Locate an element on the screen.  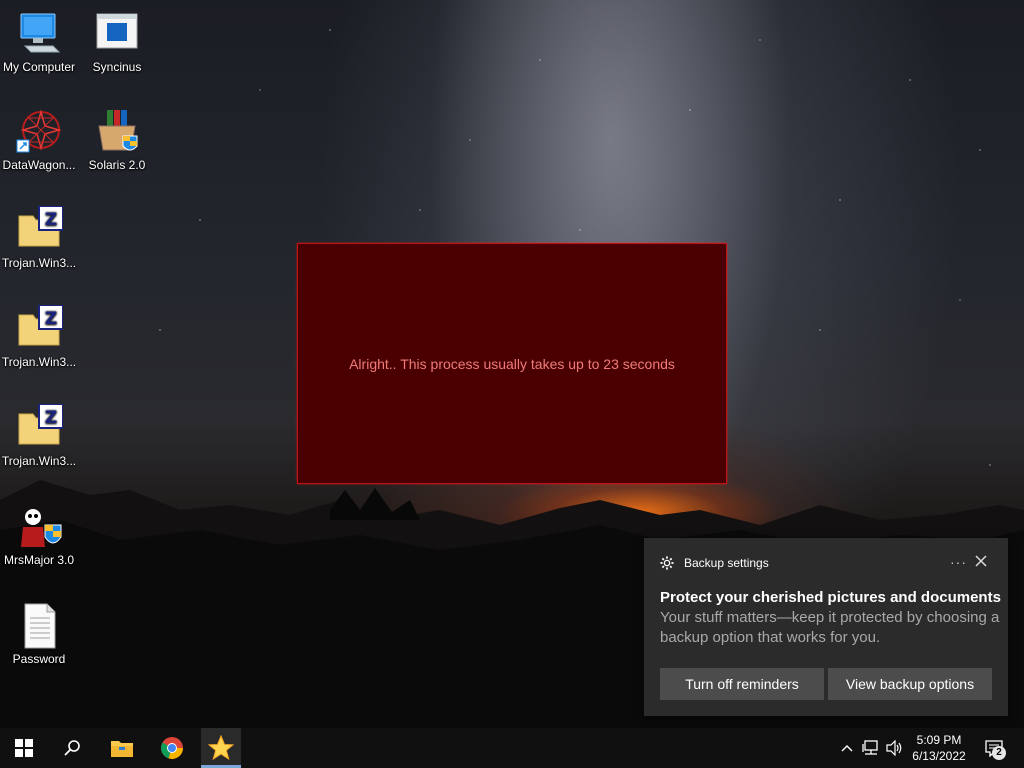
start-icon is located at coordinates (24, 748).